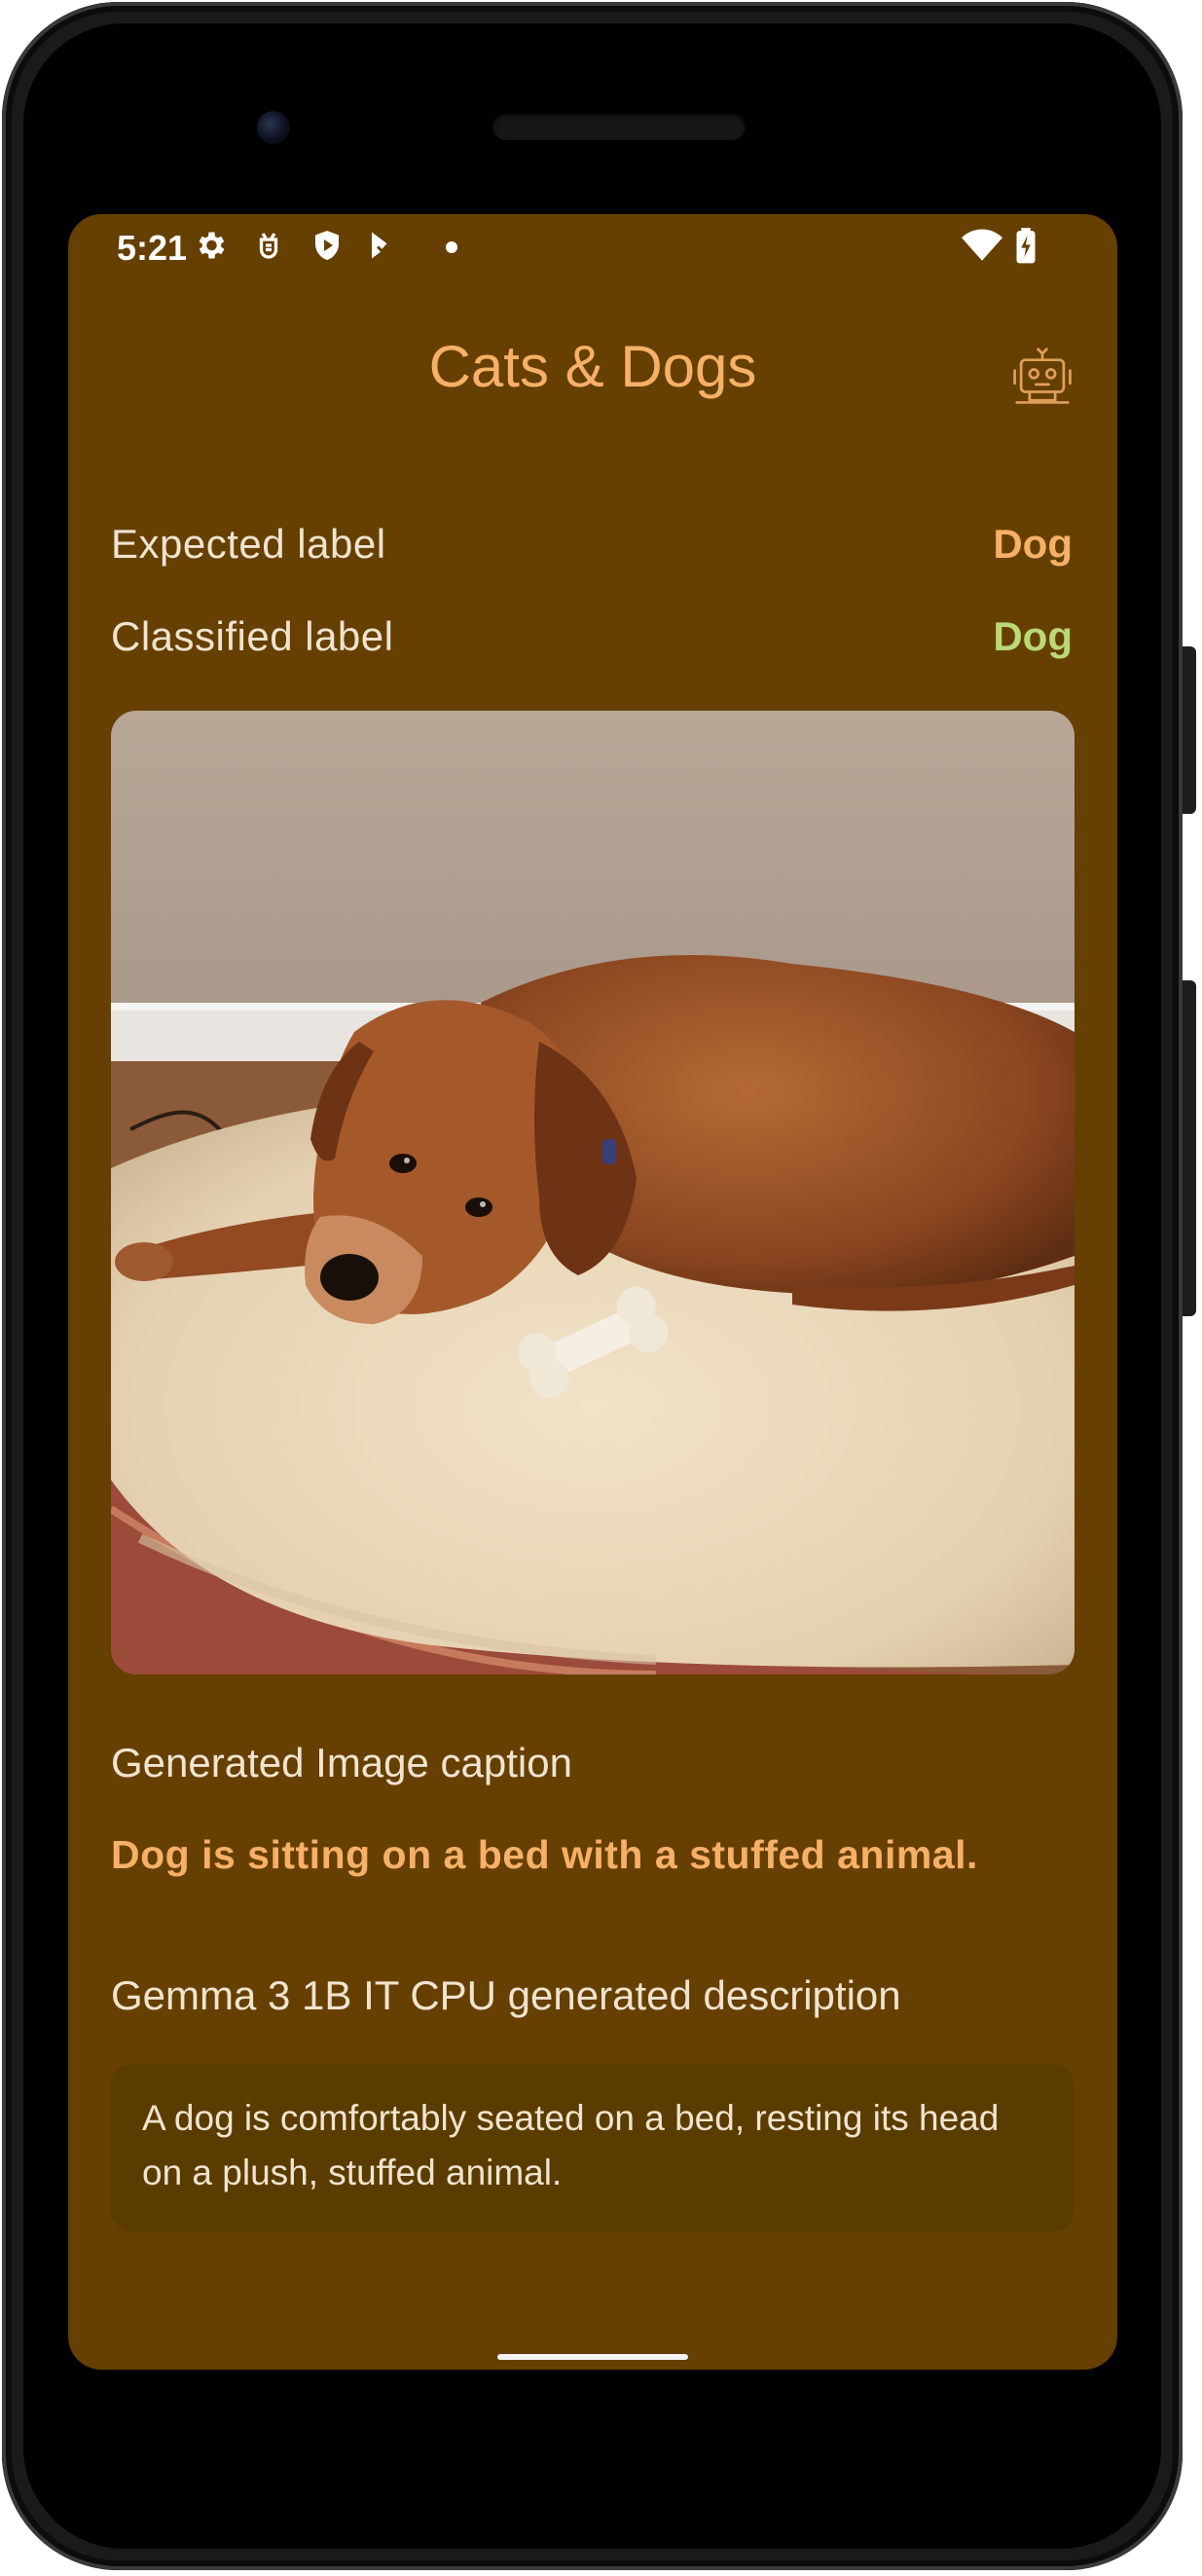 This screenshot has height=2576, width=1202. What do you see at coordinates (252, 636) in the screenshot?
I see `classified-label: Classified label` at bounding box center [252, 636].